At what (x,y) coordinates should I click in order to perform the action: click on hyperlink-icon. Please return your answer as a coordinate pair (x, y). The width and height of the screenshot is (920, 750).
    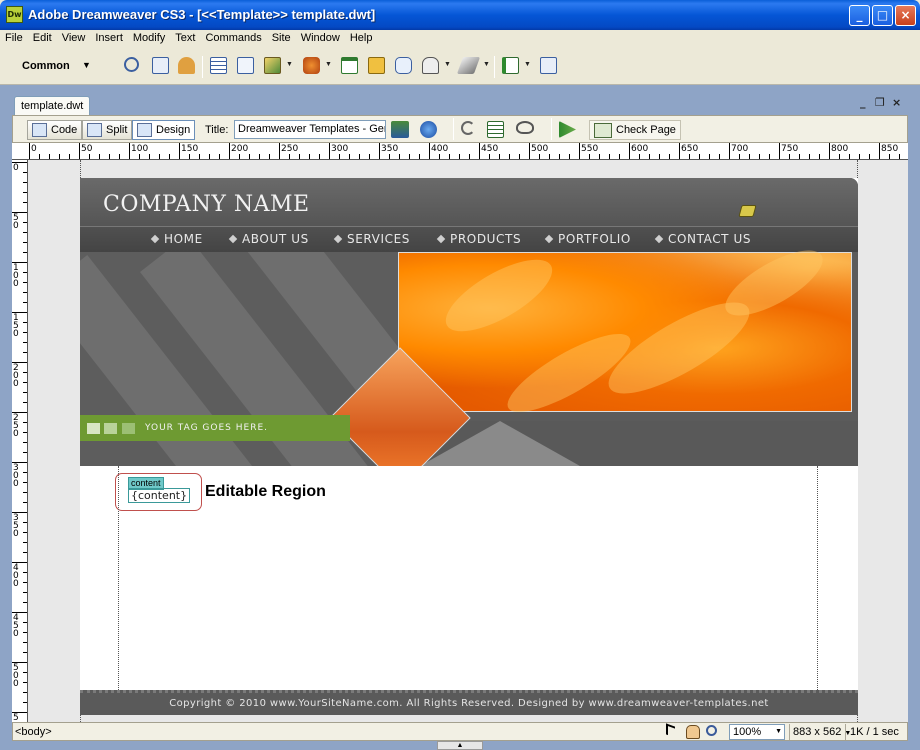
    Looking at the image, I should click on (131, 64).